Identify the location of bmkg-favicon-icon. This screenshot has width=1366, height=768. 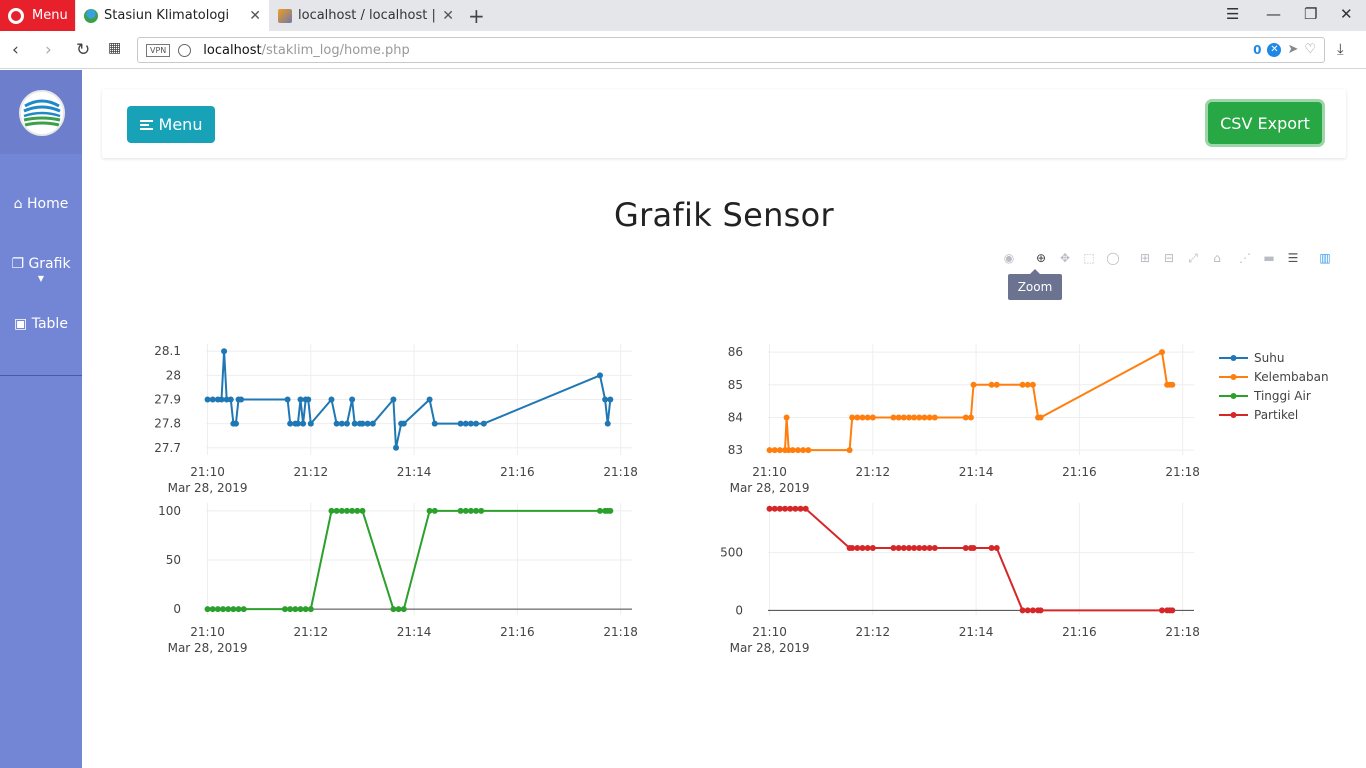
(91, 15).